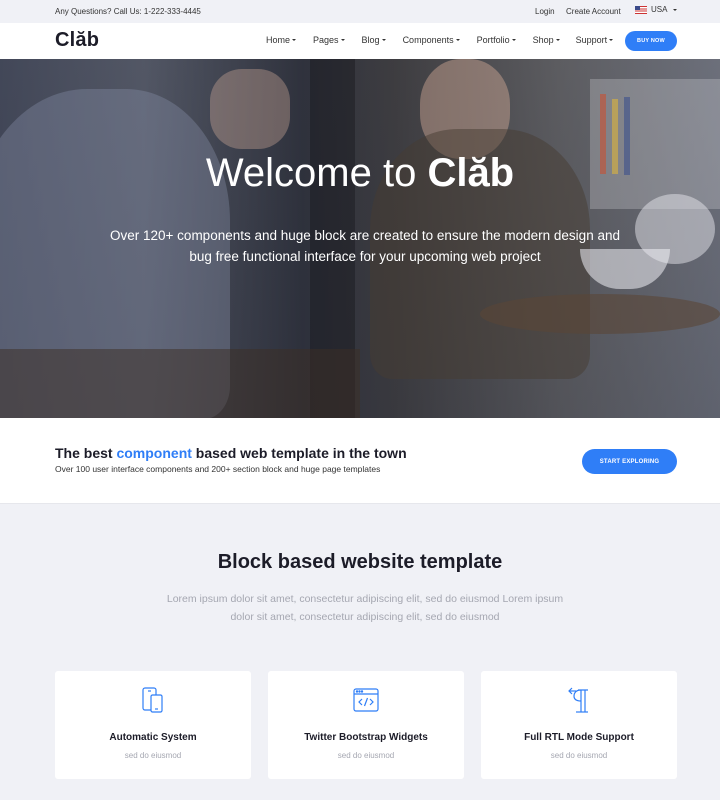 This screenshot has height=800, width=720. I want to click on nav-item-label: Portfolio, so click(493, 40).